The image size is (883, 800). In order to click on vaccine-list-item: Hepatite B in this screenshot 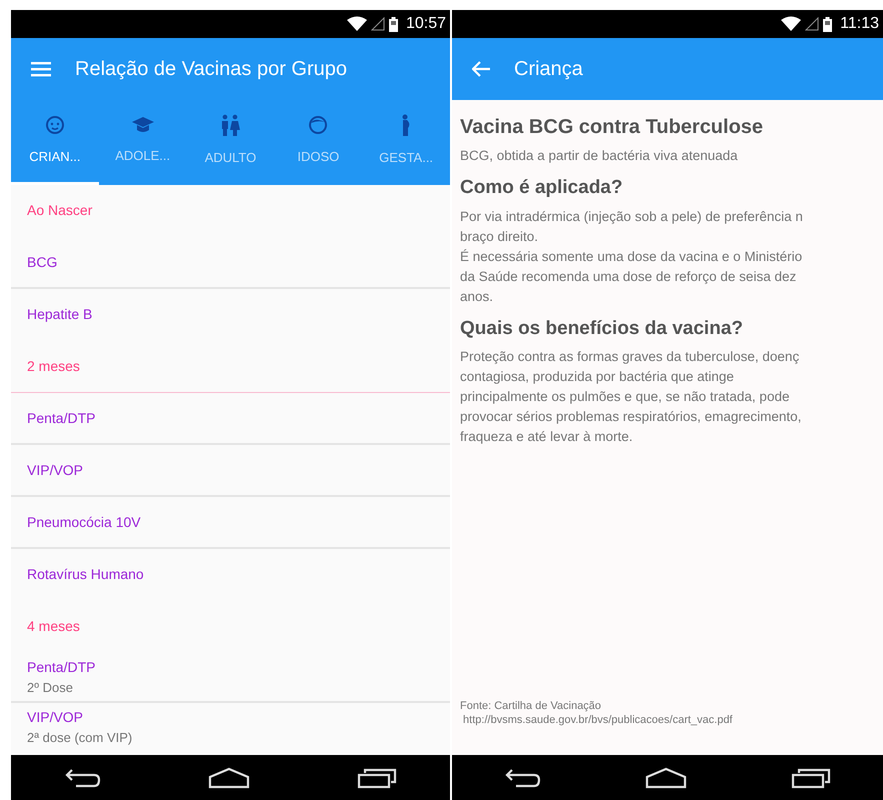, I will do `click(230, 315)`.